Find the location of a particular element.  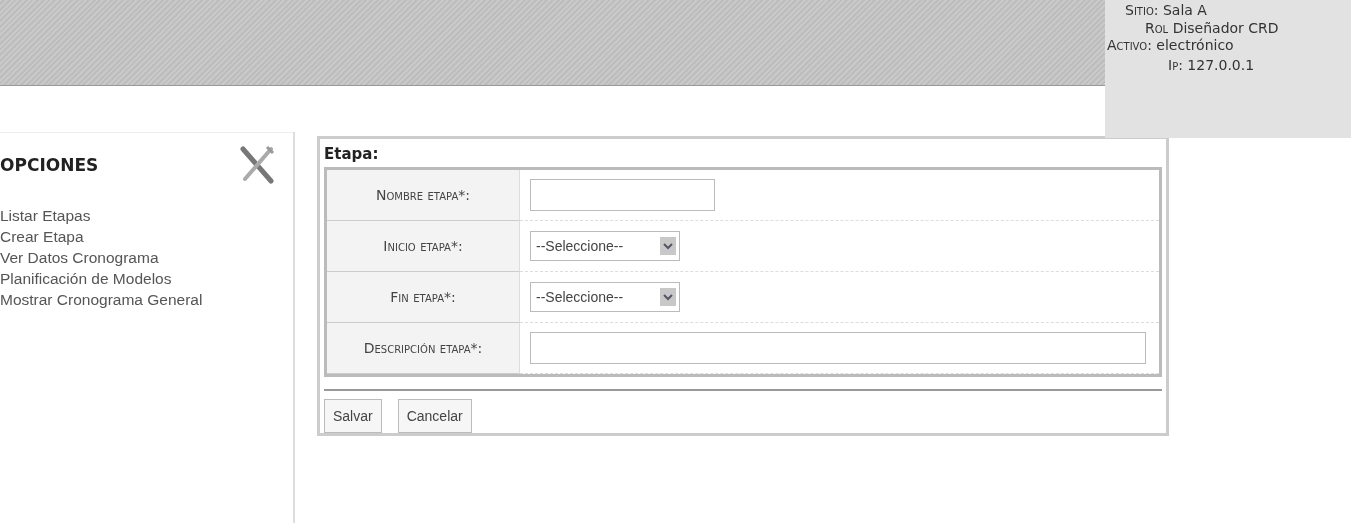

ip-text: Ip: 127.0.0.1 is located at coordinates (1211, 65).